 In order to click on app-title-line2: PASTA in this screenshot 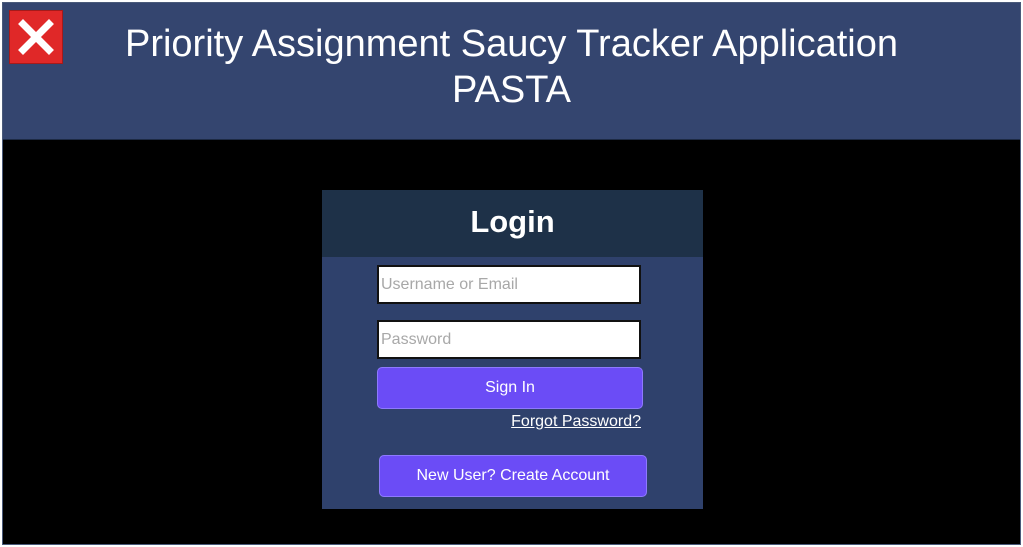, I will do `click(511, 90)`.